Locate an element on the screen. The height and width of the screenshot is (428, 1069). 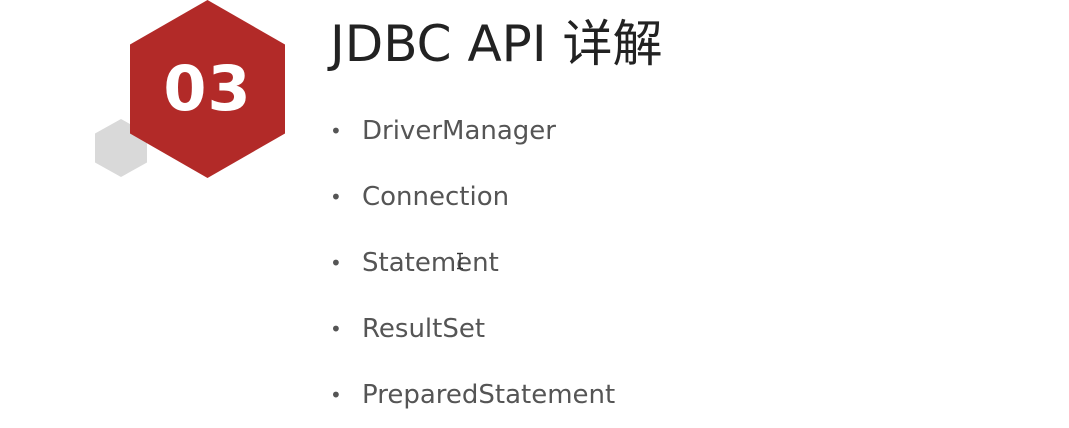
list-item-label: Connection is located at coordinates (436, 197).